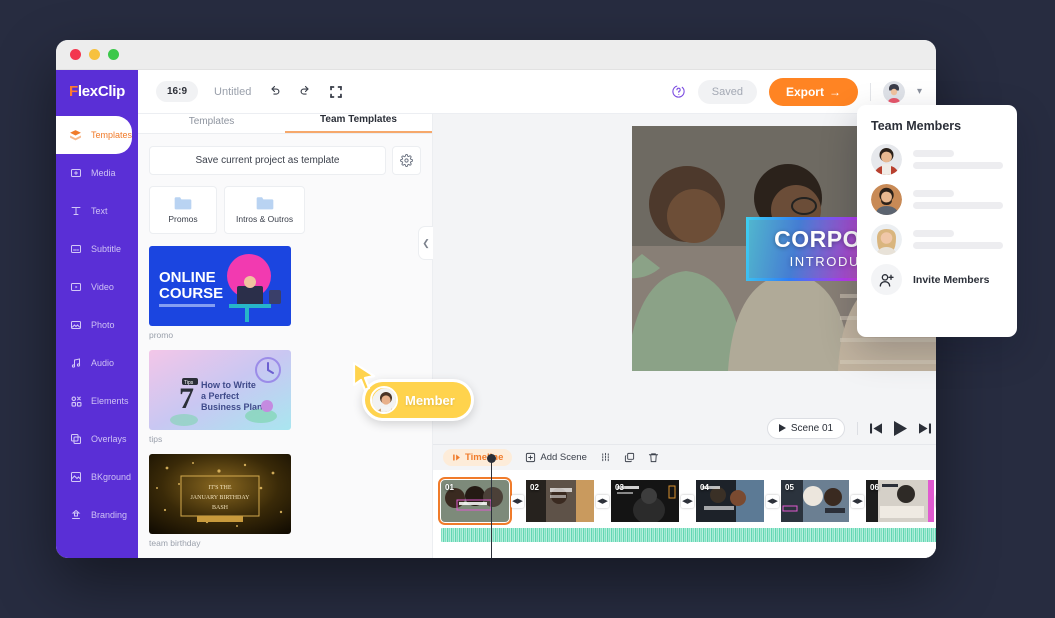  I want to click on folder-label: Promos, so click(183, 219).